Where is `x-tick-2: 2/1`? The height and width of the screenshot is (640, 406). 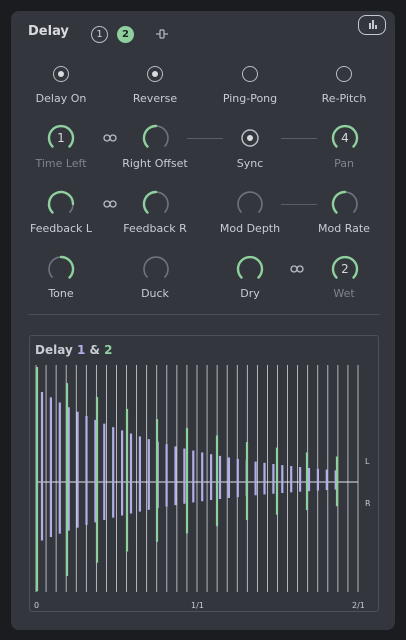
x-tick-2: 2/1 is located at coordinates (358, 605).